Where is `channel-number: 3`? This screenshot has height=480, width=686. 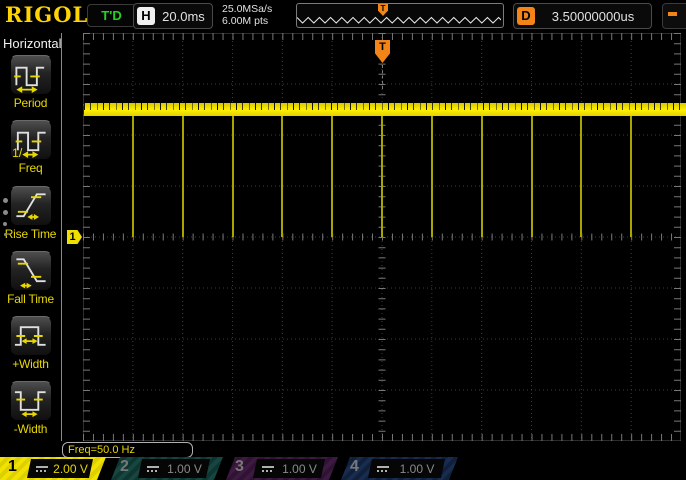
channel-number: 3 is located at coordinates (239, 466).